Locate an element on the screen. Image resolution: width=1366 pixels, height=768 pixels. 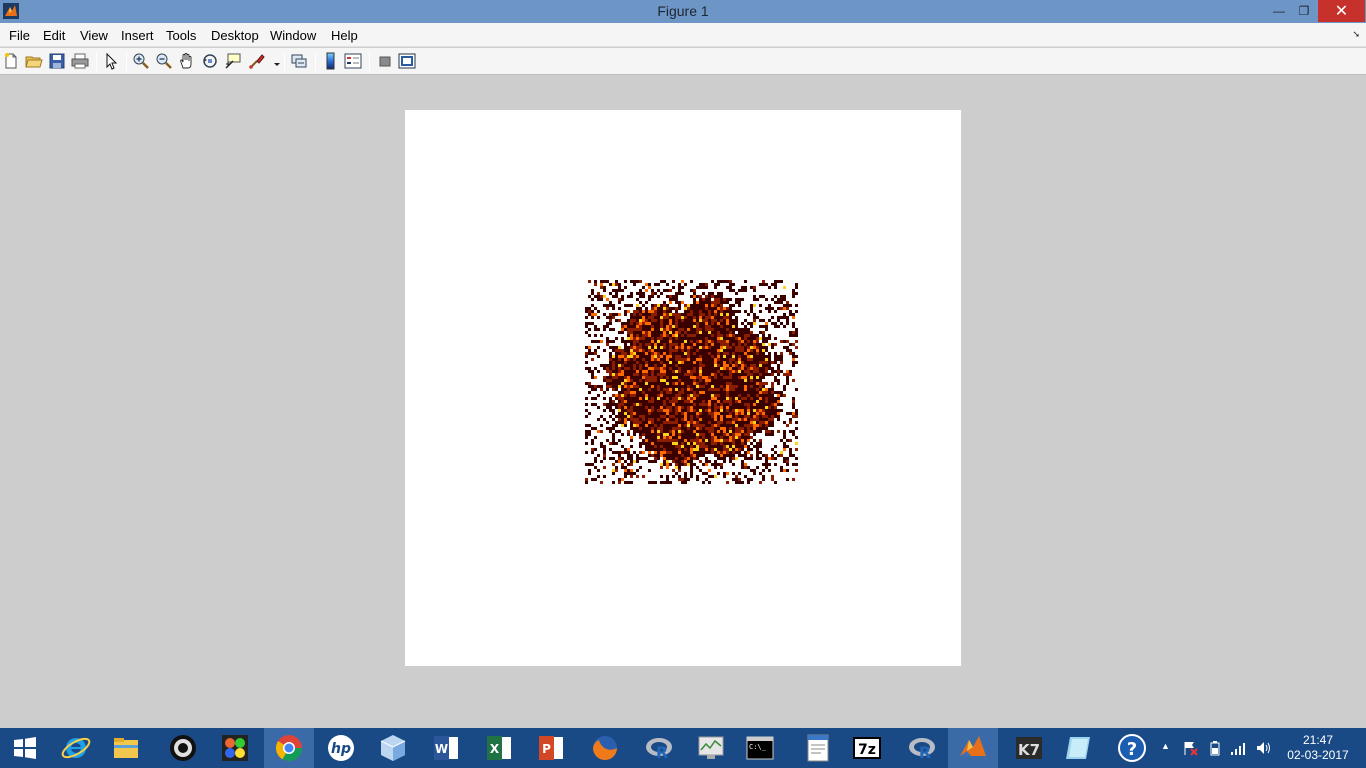
menu-tools: Tools is located at coordinates (181, 35).